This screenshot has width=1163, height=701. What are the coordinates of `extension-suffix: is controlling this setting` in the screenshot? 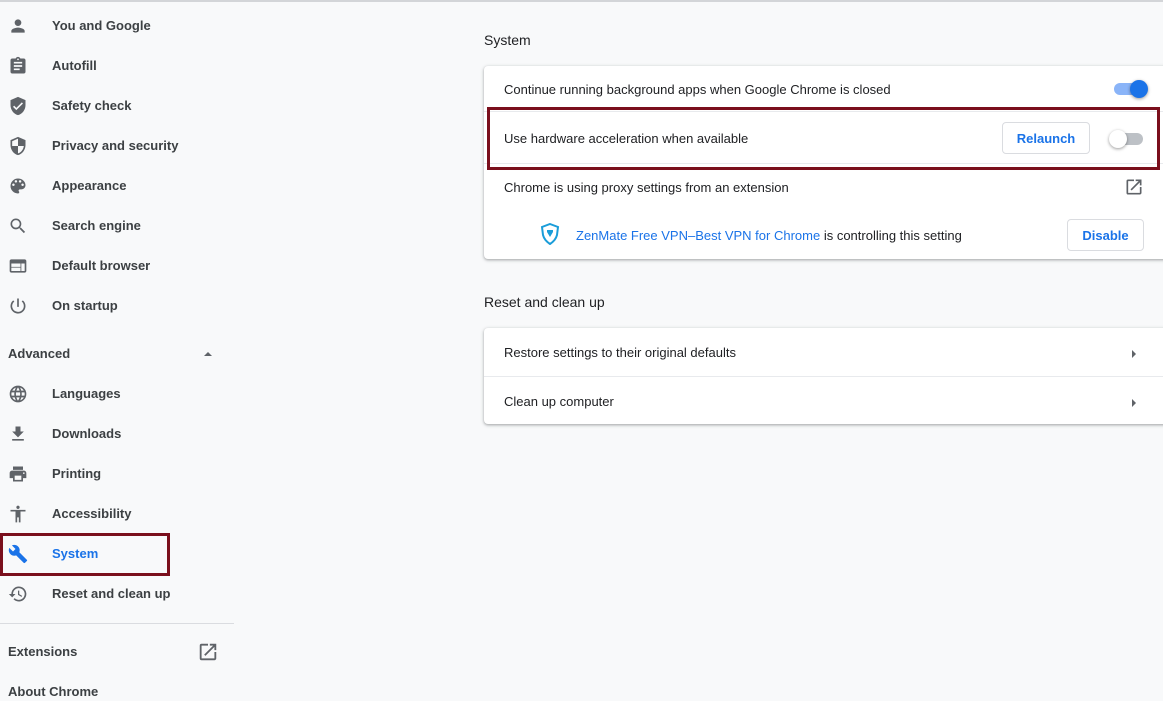 It's located at (891, 235).